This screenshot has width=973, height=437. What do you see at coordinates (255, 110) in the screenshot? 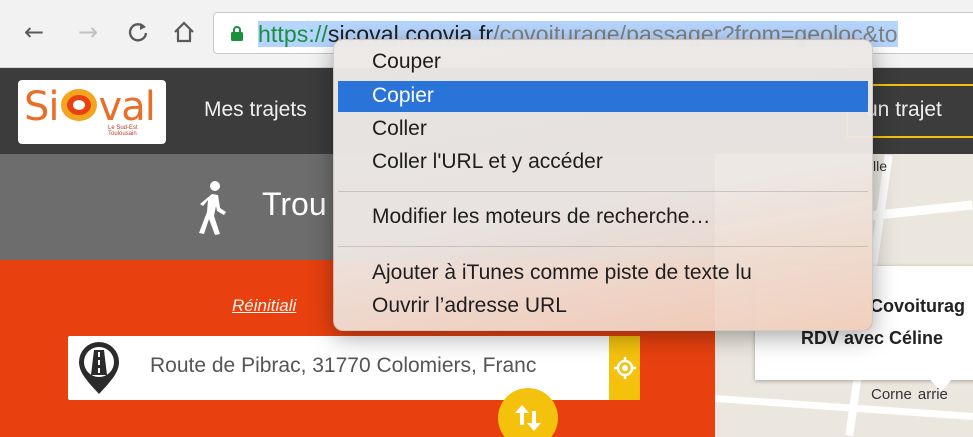
I see `nav-my-trips: Mes trajets` at bounding box center [255, 110].